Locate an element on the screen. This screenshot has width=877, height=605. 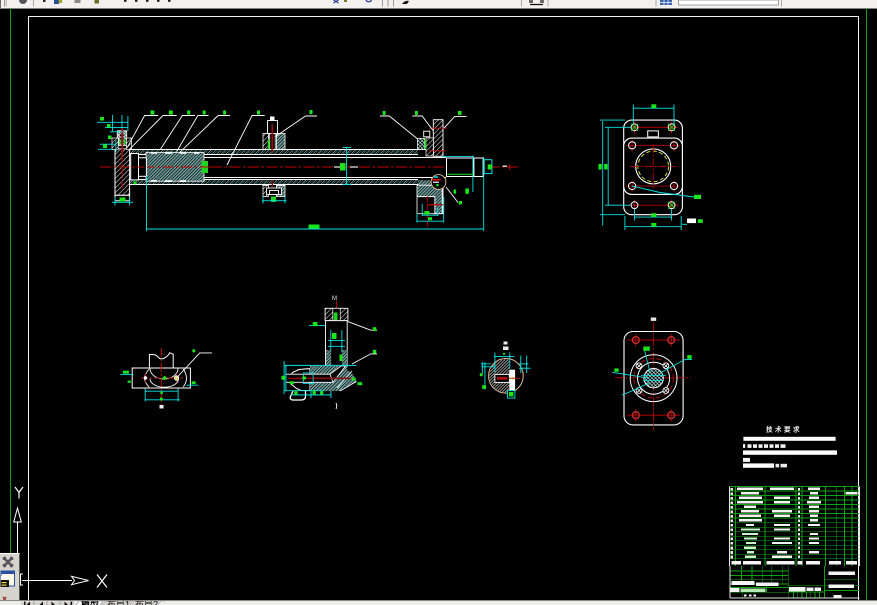
svg-text: 模型 is located at coordinates (90, 603).